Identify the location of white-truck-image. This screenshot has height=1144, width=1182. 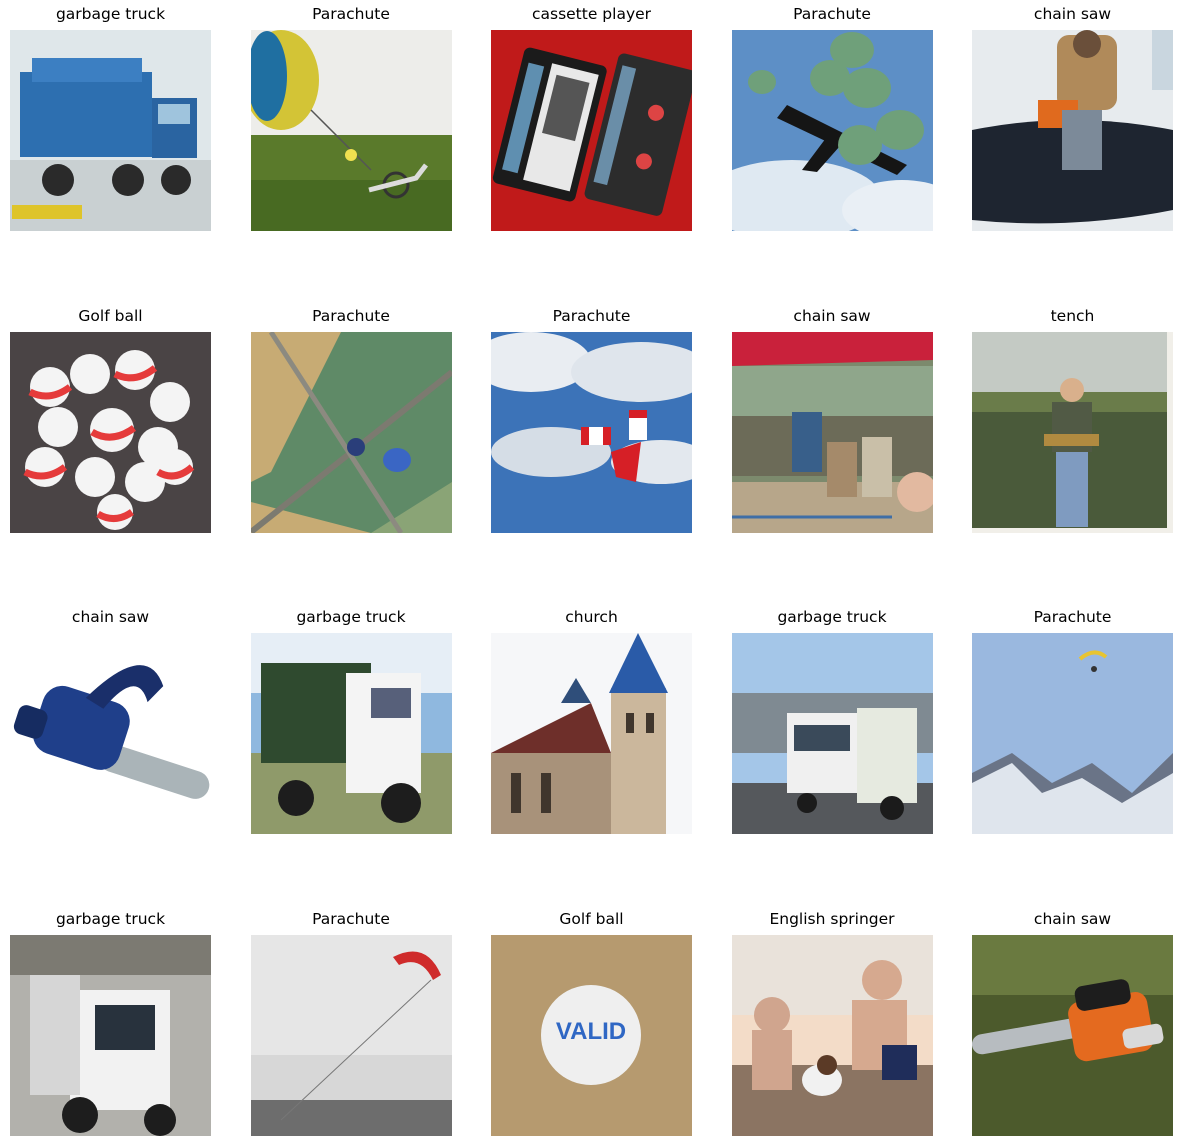
(832, 733).